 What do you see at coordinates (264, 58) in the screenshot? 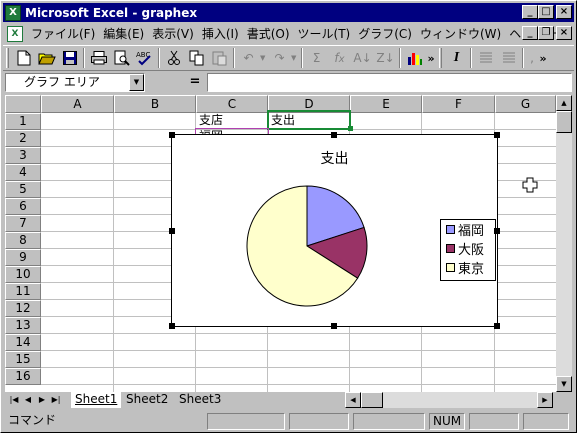
I see `undo-dropdown-icon: ▼` at bounding box center [264, 58].